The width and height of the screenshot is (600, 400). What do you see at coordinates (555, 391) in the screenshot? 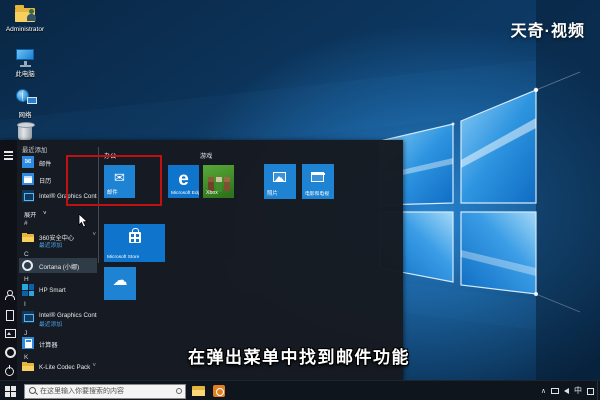
I see `tray-display-icon` at bounding box center [555, 391].